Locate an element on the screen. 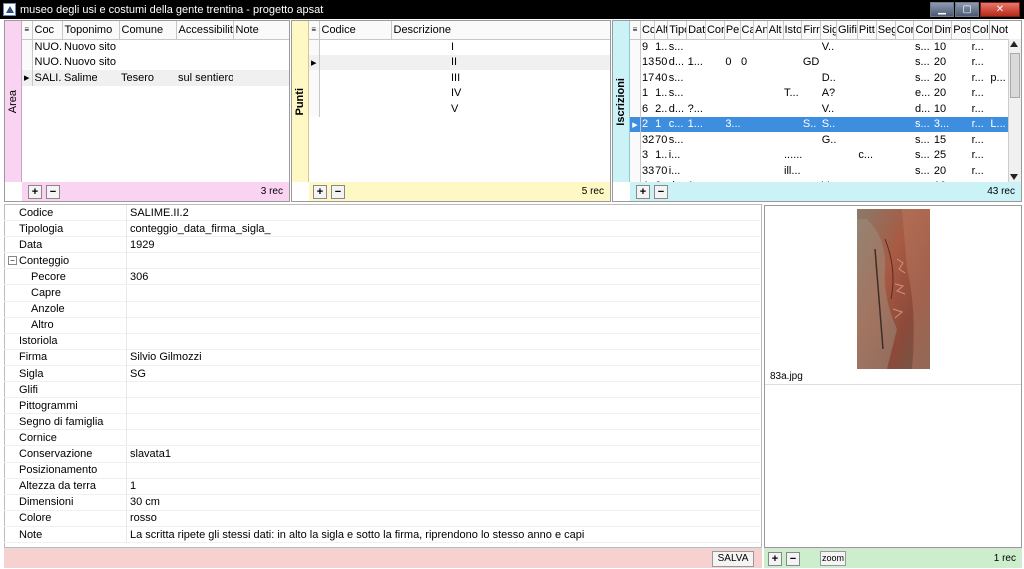  property-row: Altro is located at coordinates (382, 325).